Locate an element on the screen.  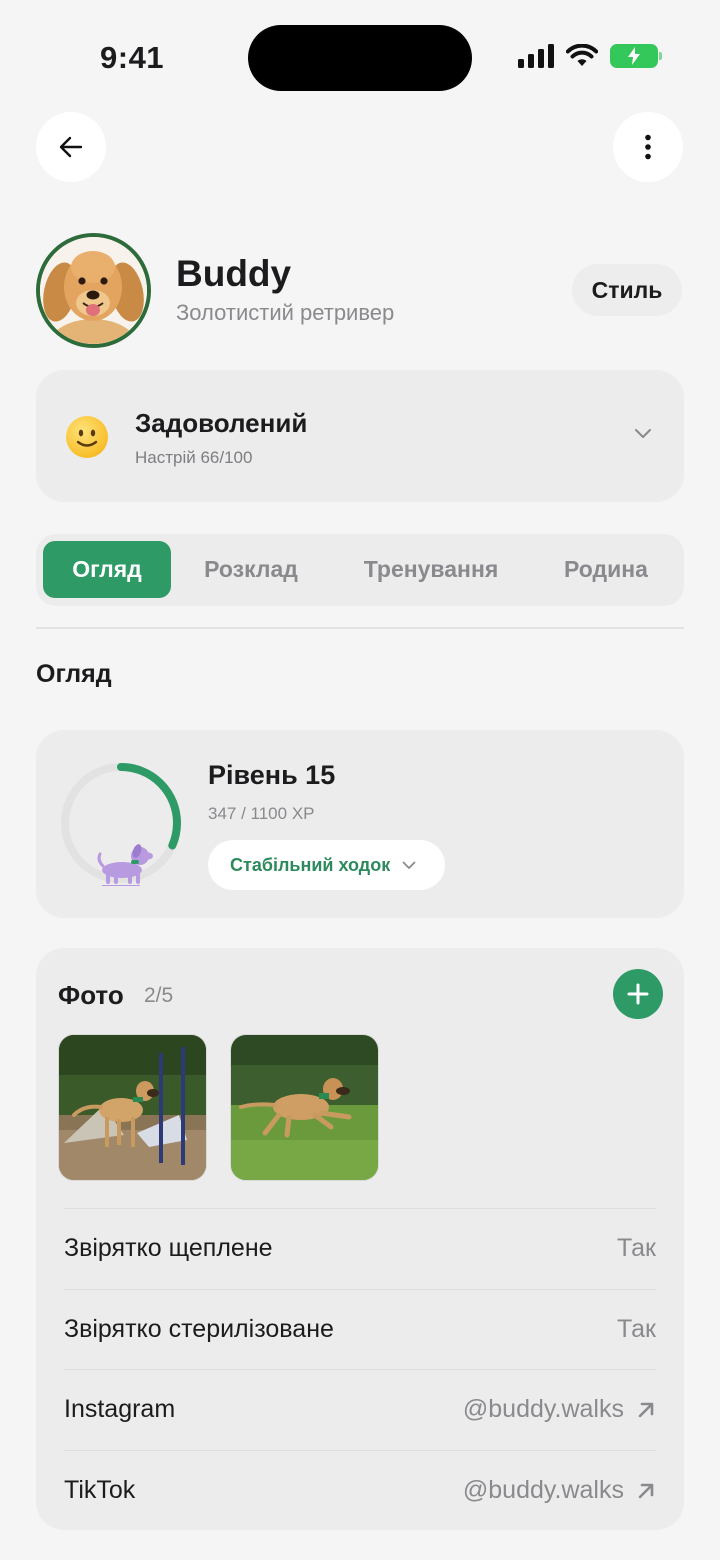
tab-training: Тренування is located at coordinates (431, 569).